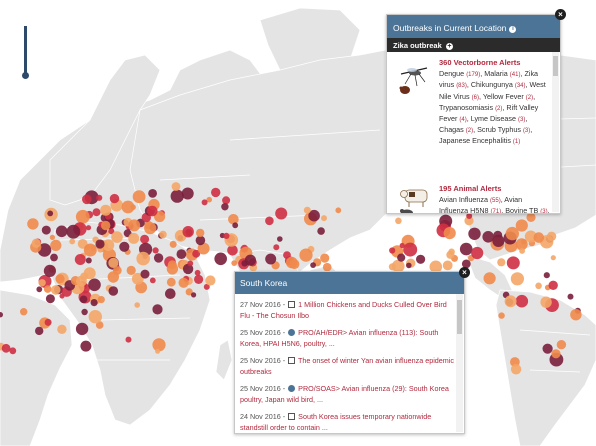 The image size is (596, 446). Describe the element at coordinates (459, 317) in the screenshot. I see `scrollbar-thumb` at that location.